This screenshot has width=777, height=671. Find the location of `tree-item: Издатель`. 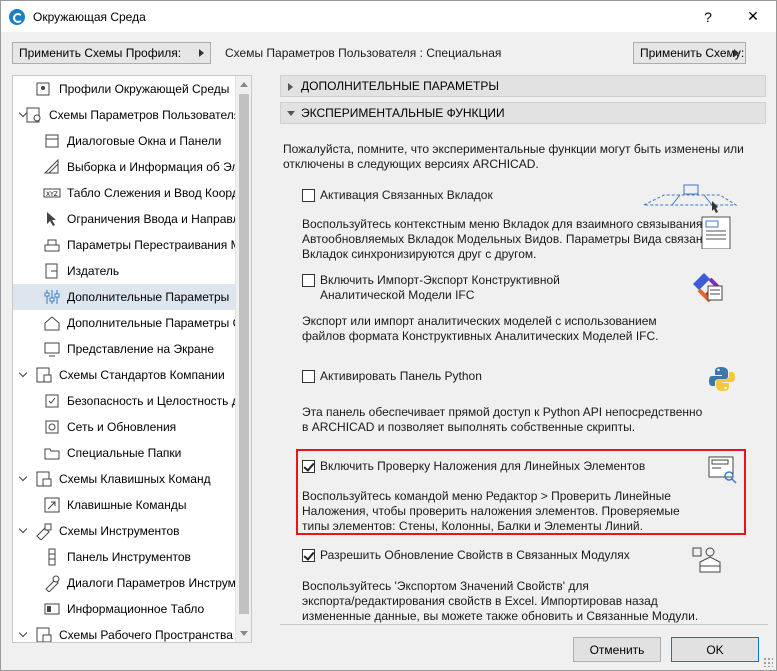

tree-item: Издатель is located at coordinates (125, 271).